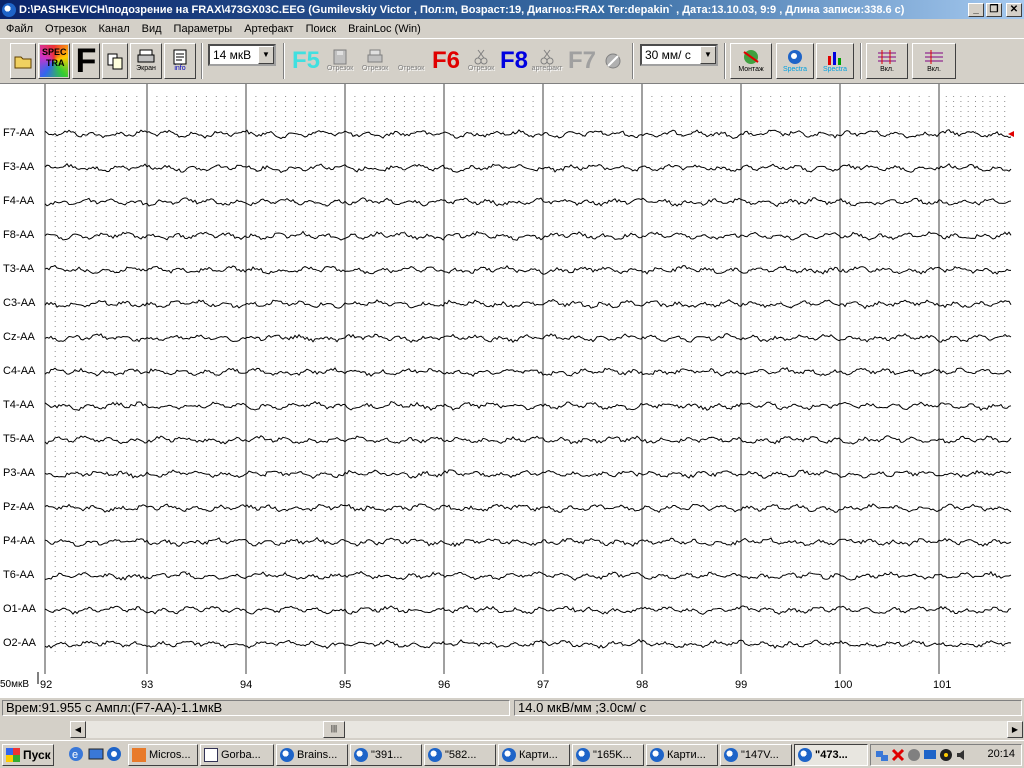 The width and height of the screenshot is (1024, 768). Describe the element at coordinates (1015, 729) in the screenshot. I see `scroll-right-button: ▶` at that location.